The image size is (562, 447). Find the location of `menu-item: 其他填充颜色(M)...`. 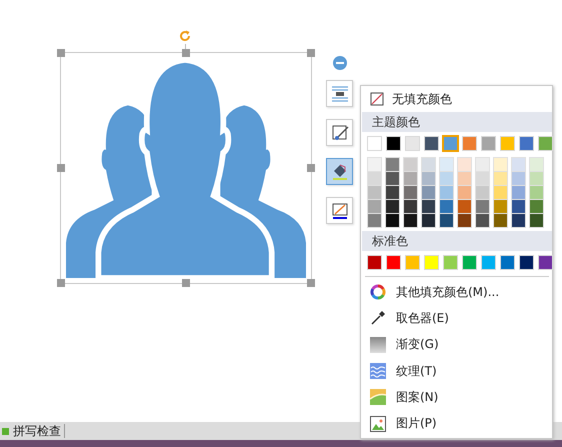

menu-item: 其他填充颜色(M)... is located at coordinates (457, 292).